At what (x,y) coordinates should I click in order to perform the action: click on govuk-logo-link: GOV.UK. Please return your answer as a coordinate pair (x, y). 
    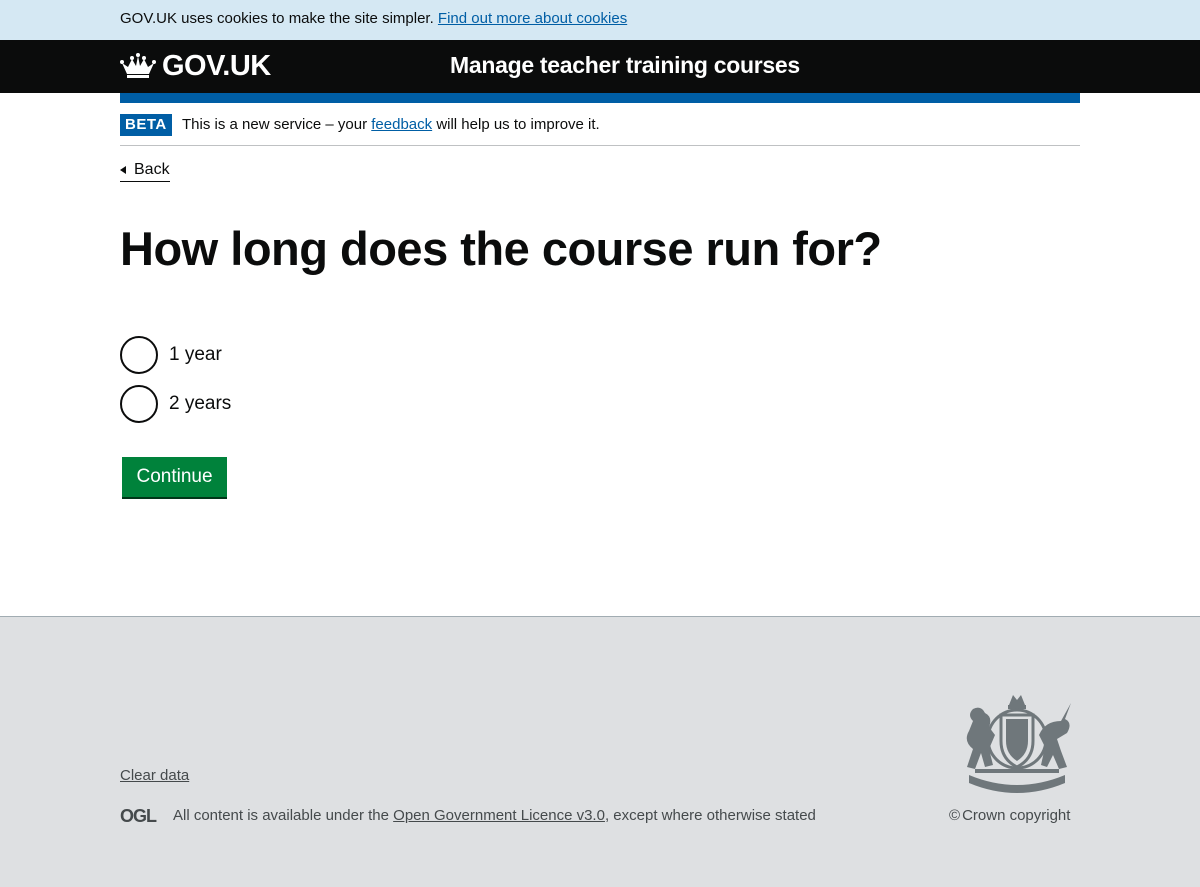
    Looking at the image, I should click on (195, 66).